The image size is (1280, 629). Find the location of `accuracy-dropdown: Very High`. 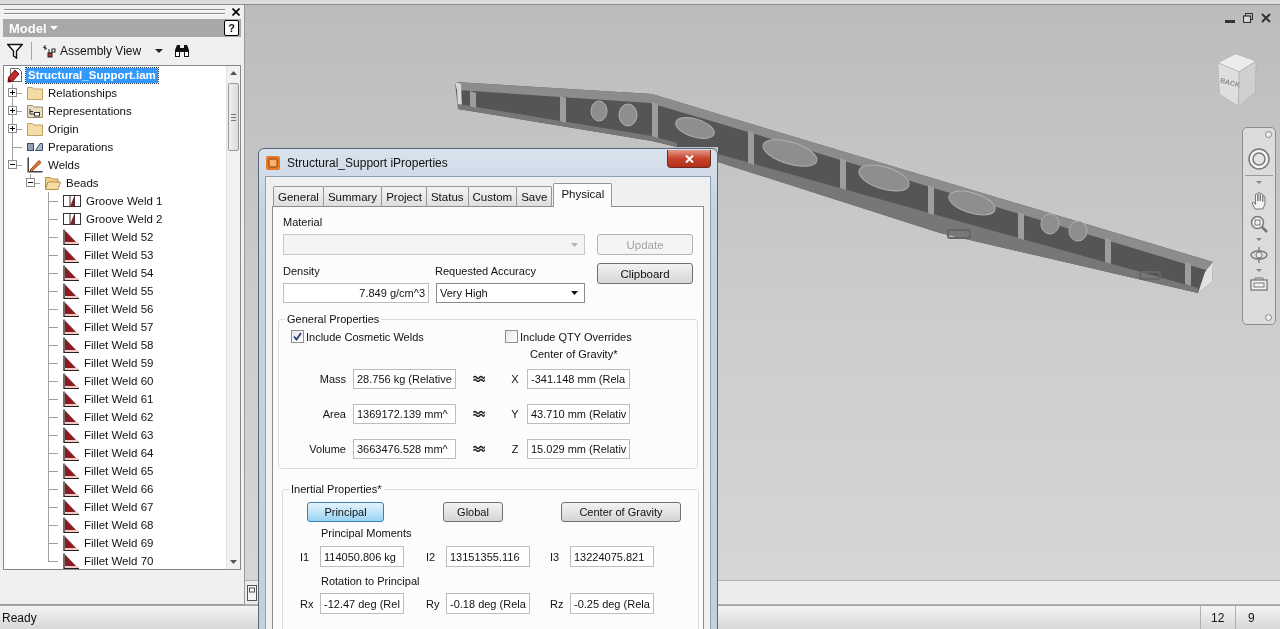

accuracy-dropdown: Very High is located at coordinates (510, 293).